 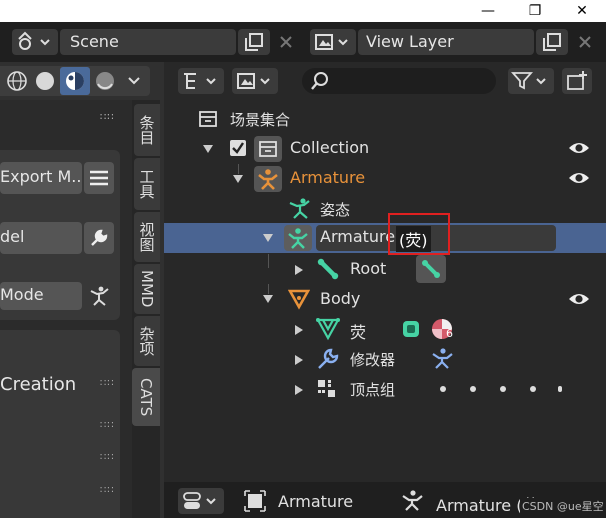 What do you see at coordinates (146, 397) in the screenshot?
I see `tab-cats: CATS` at bounding box center [146, 397].